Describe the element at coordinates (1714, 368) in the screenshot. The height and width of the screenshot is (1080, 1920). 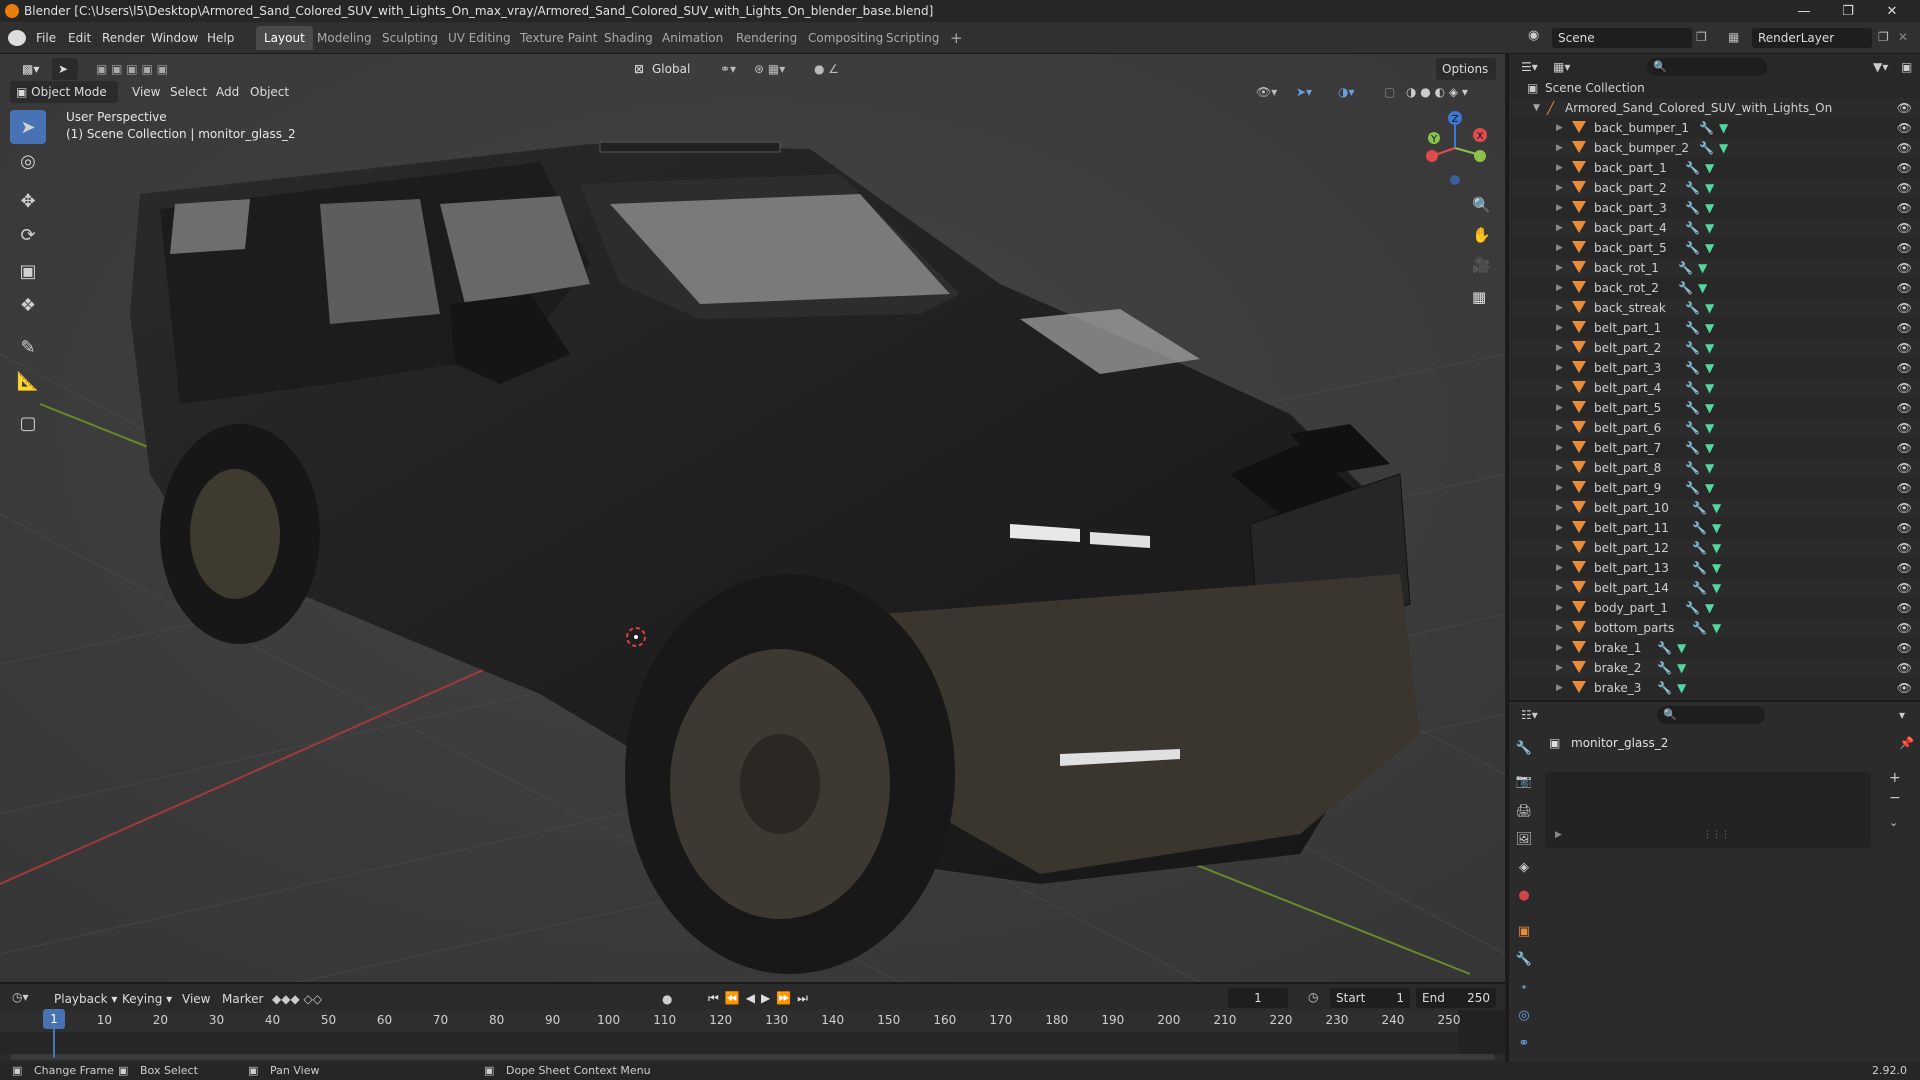
I see `outliner-row-belt-part-3: ▶ belt_part_3 🔧 ▼ 👁` at that location.